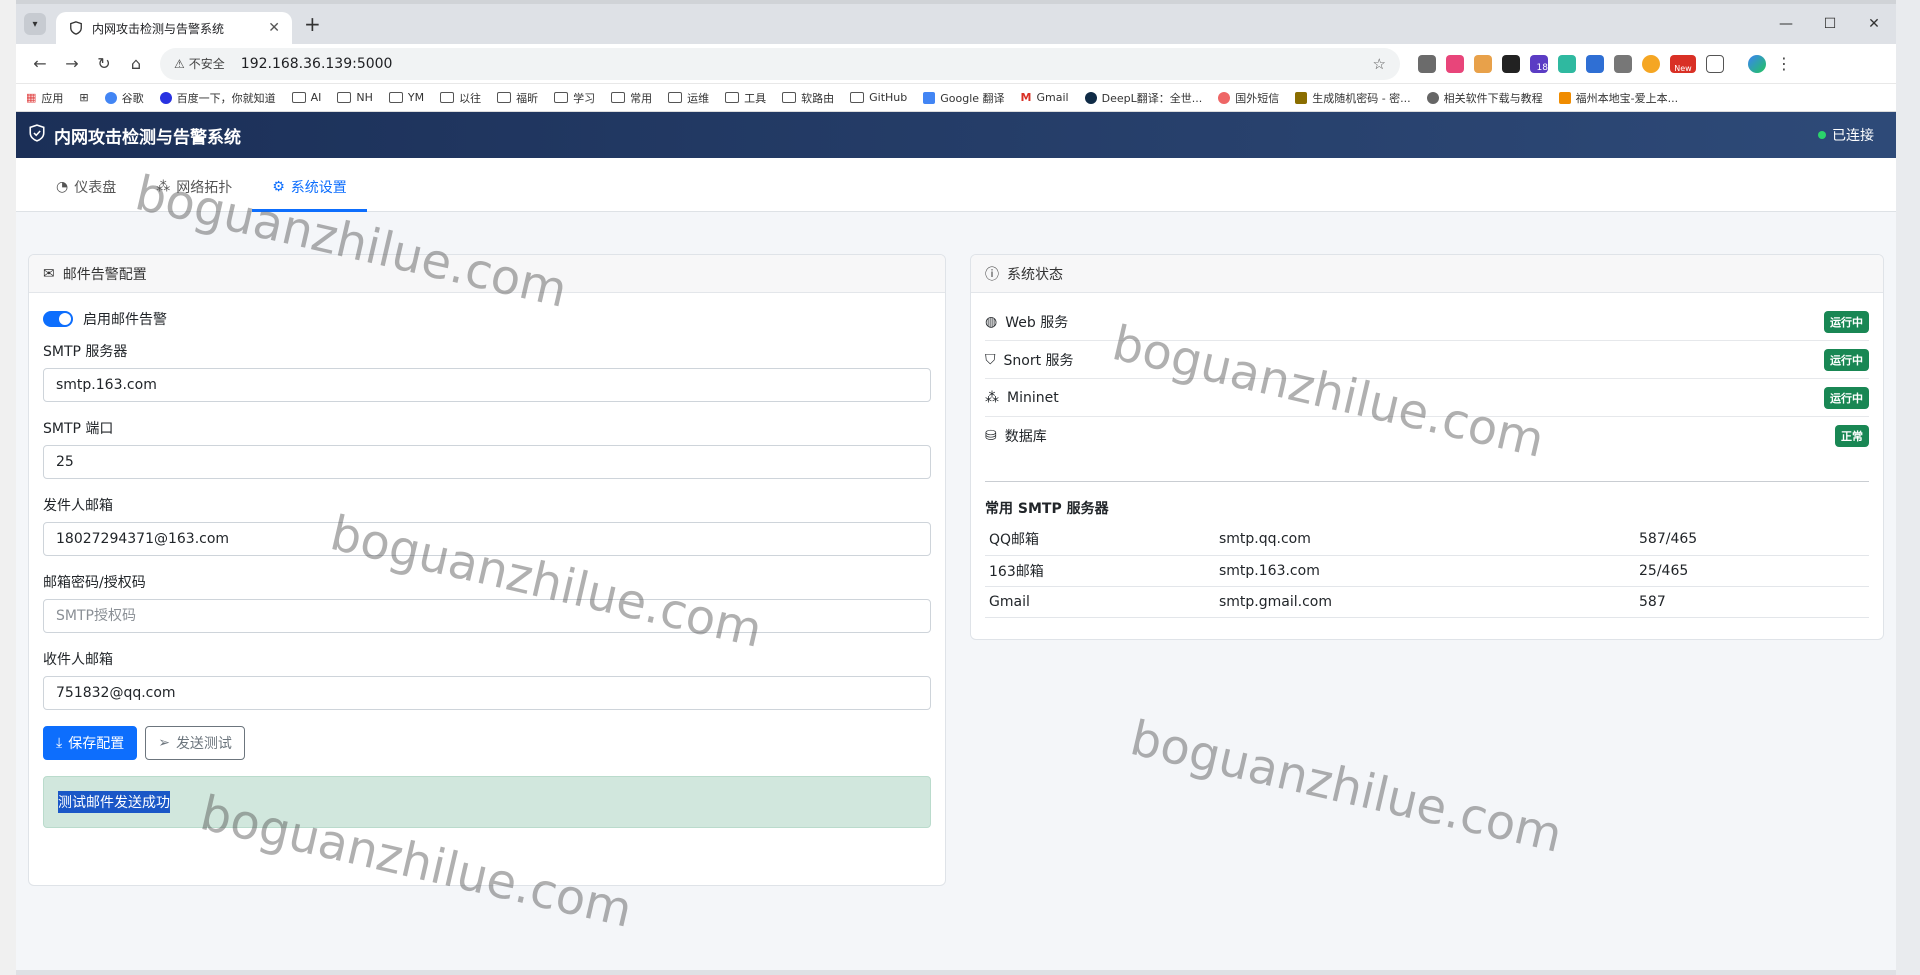 Image resolution: width=1920 pixels, height=975 pixels. What do you see at coordinates (517, 98) in the screenshot?
I see `bookmark-folder: 福昕` at bounding box center [517, 98].